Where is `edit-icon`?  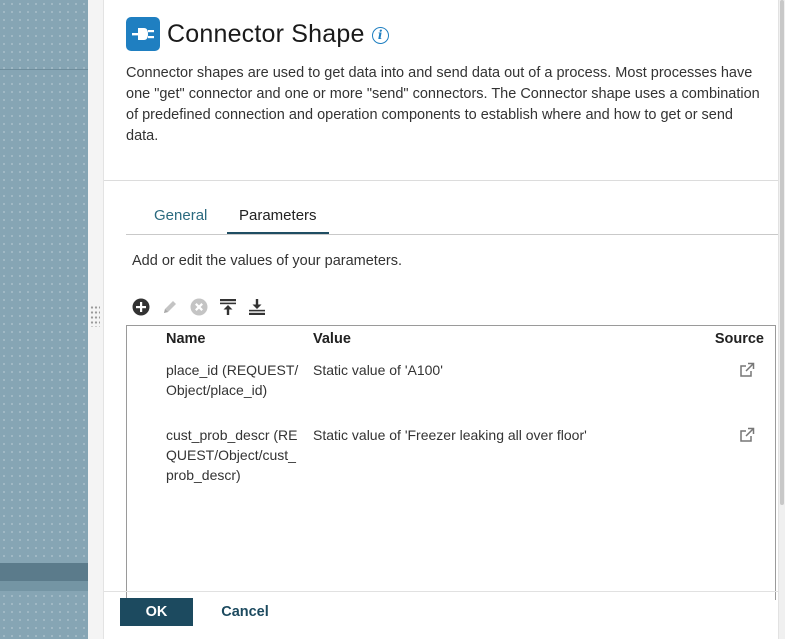
edit-icon is located at coordinates (170, 307).